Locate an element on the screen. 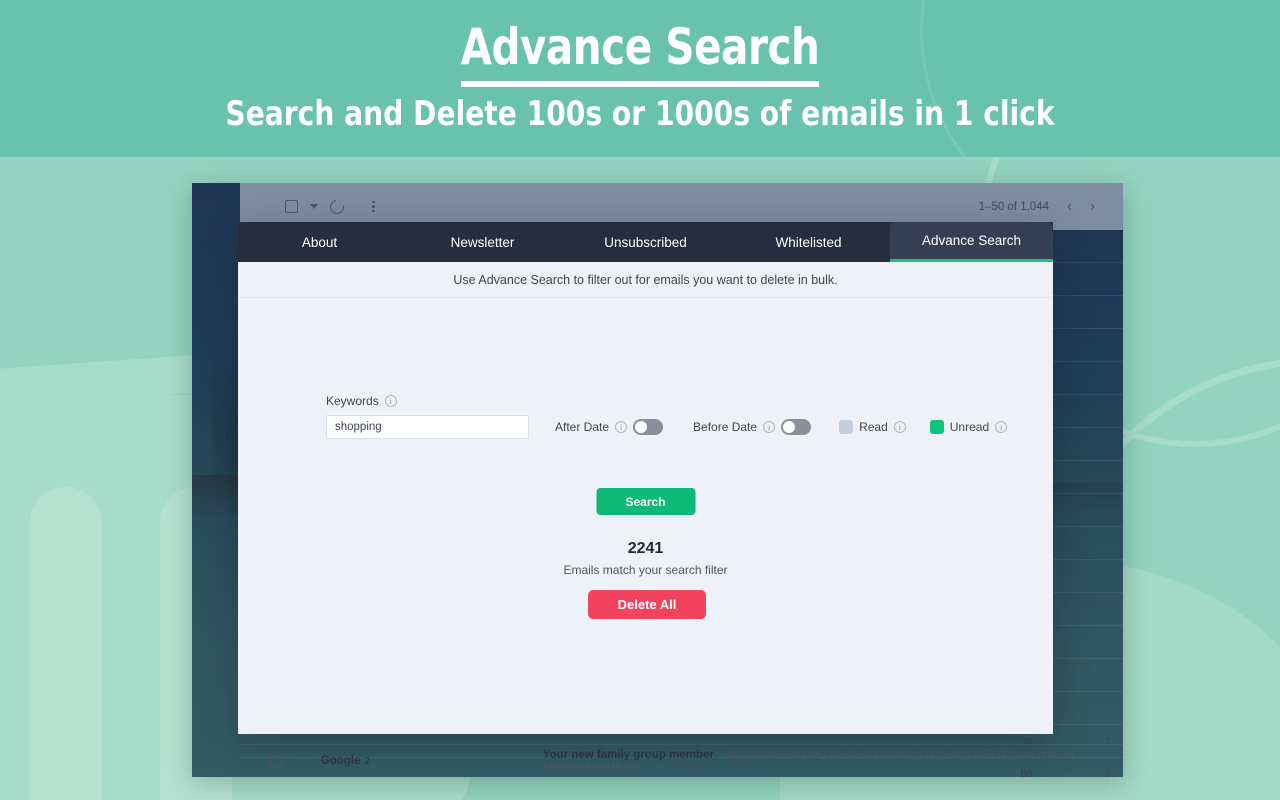 This screenshot has height=800, width=1280. chevron-left-icon: ‹ is located at coordinates (1069, 206).